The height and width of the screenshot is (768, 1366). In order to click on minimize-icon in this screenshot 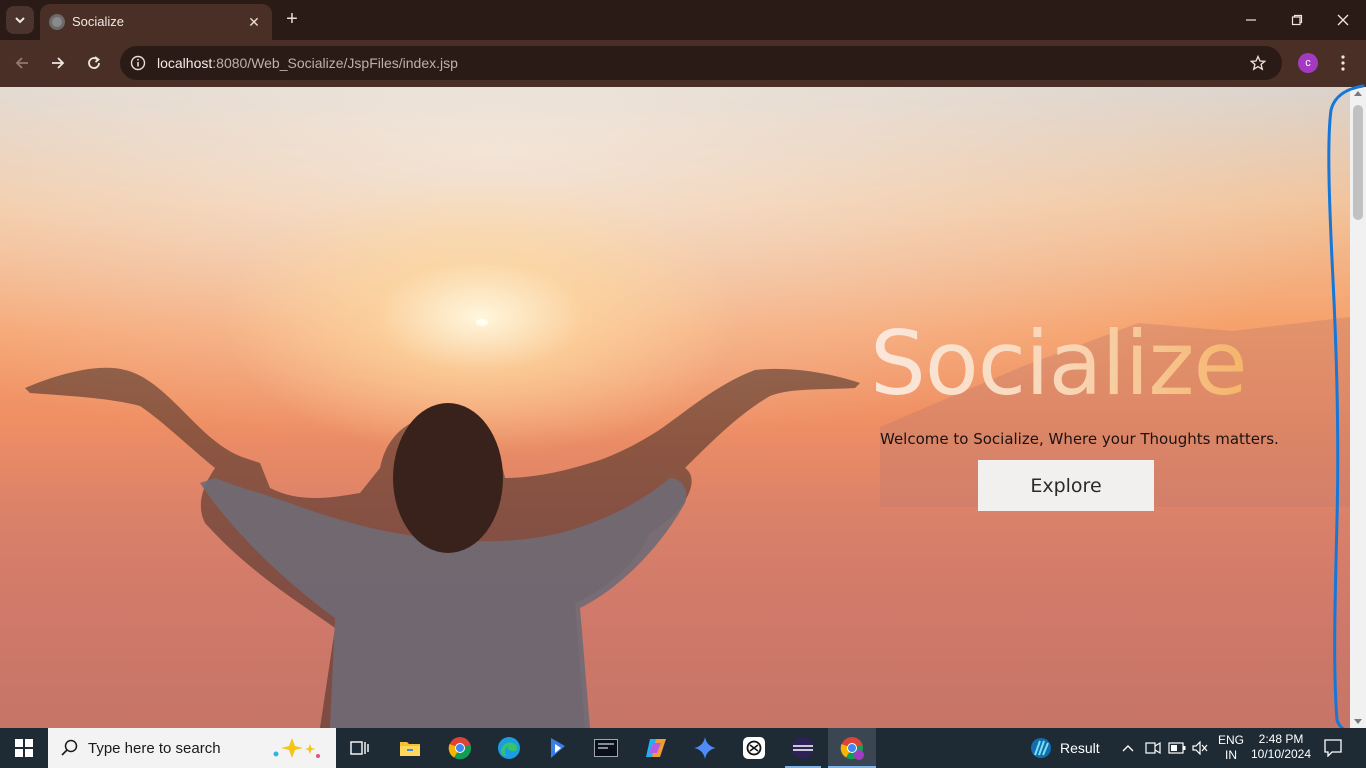, I will do `click(1251, 20)`.